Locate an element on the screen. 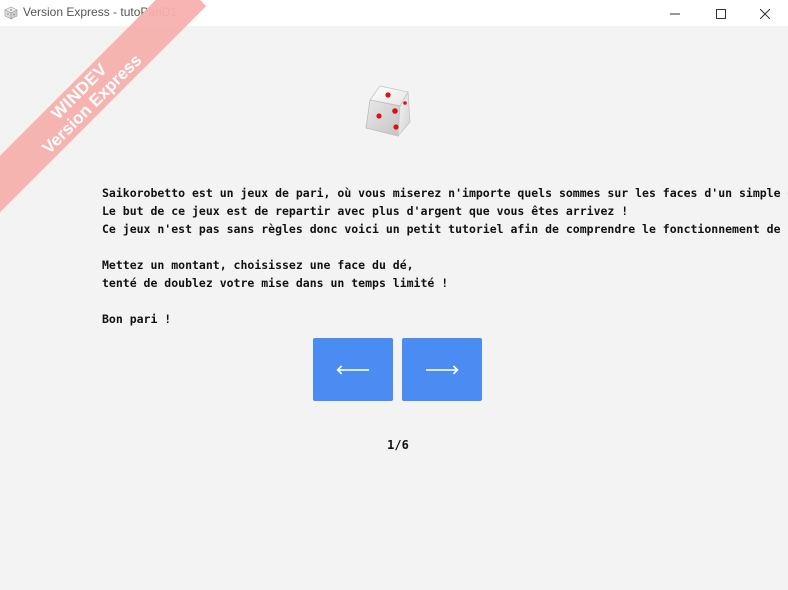  minimize-icon is located at coordinates (675, 13).